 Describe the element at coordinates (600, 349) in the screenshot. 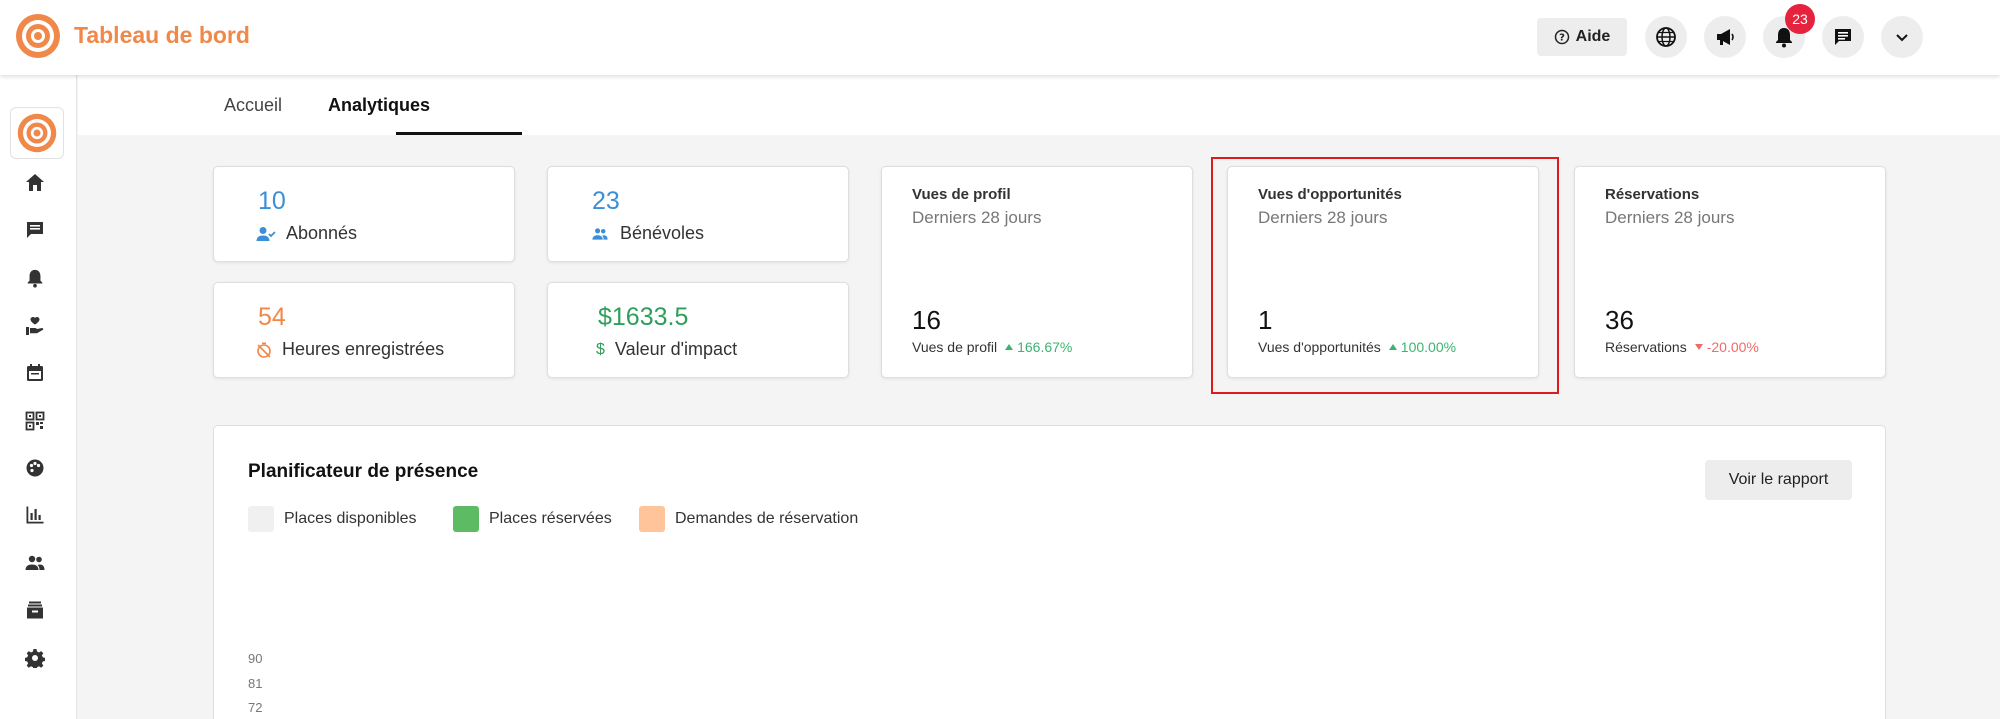

I see `dollar-icon: $` at that location.